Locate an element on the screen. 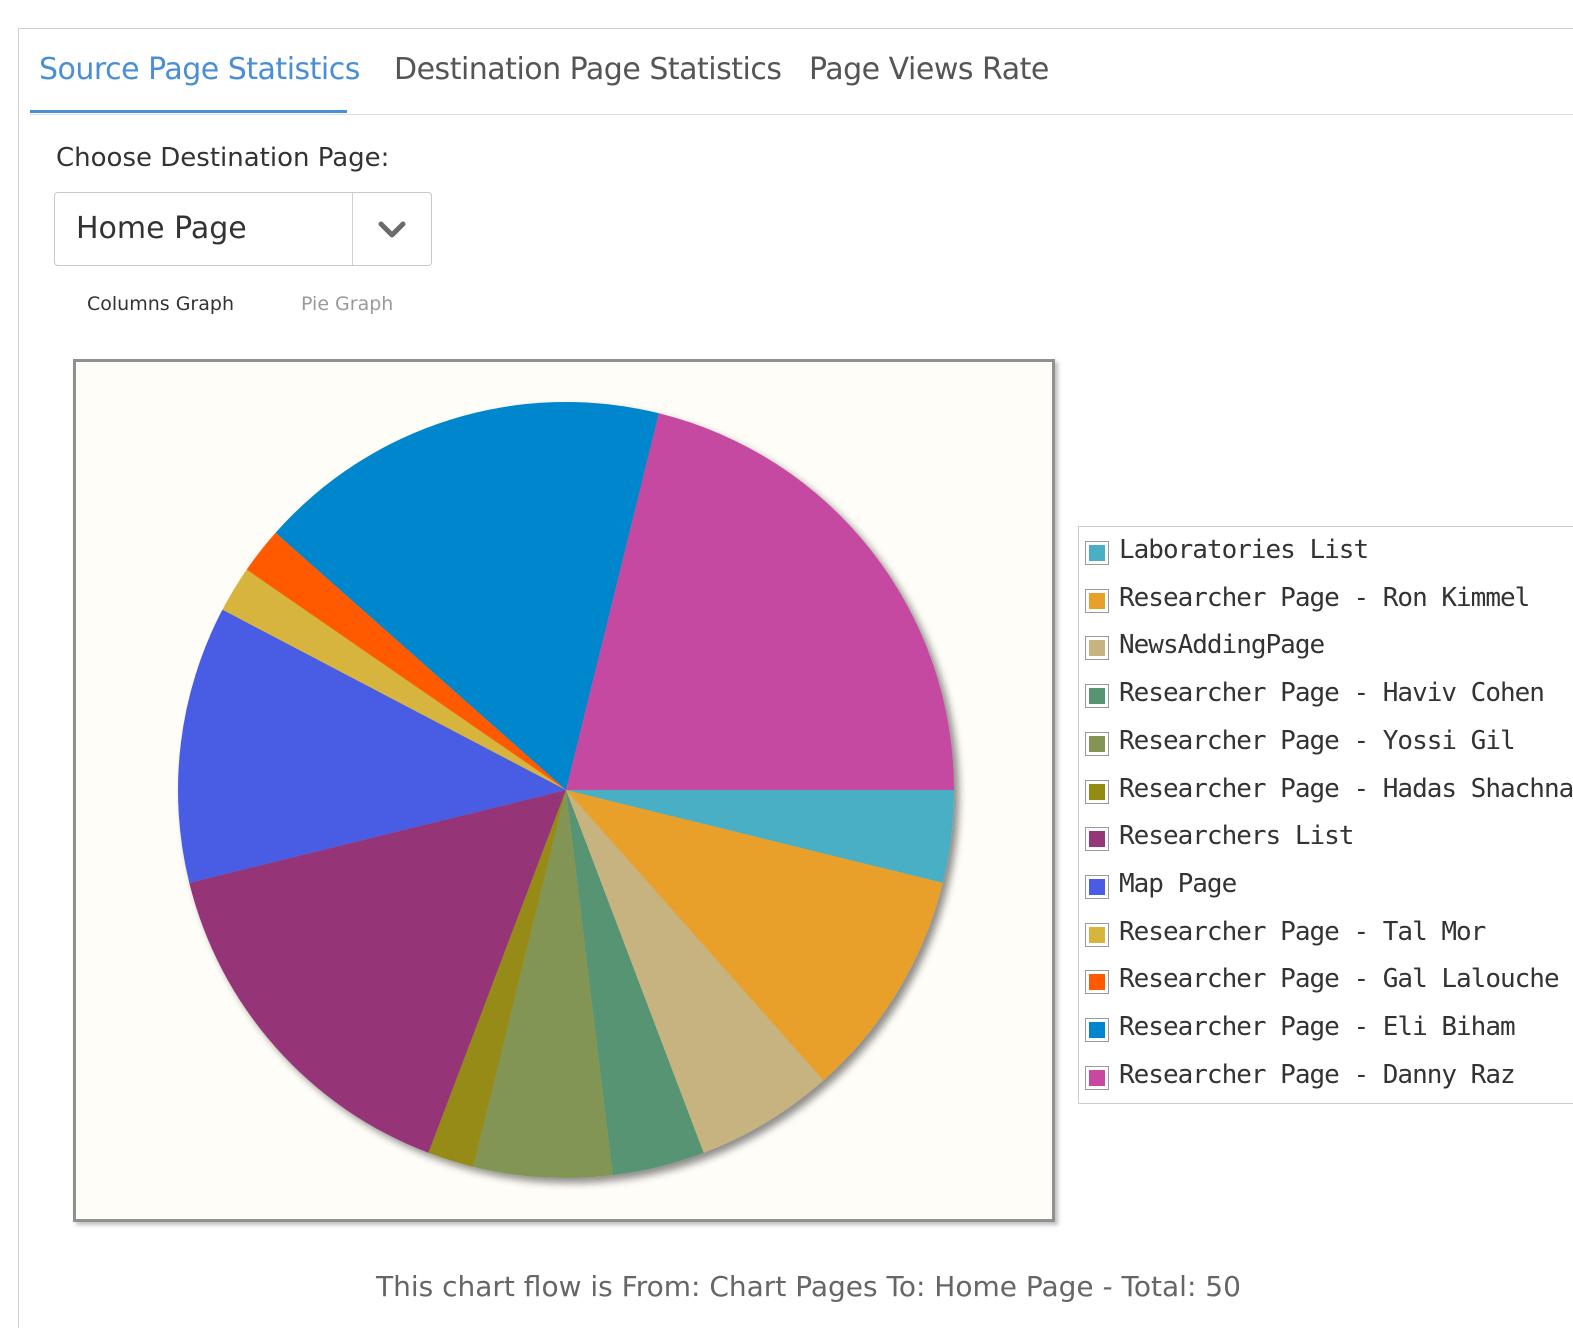 Image resolution: width=1573 pixels, height=1328 pixels. legend-item: Researcher Page - Haviv Cohen is located at coordinates (1329, 698).